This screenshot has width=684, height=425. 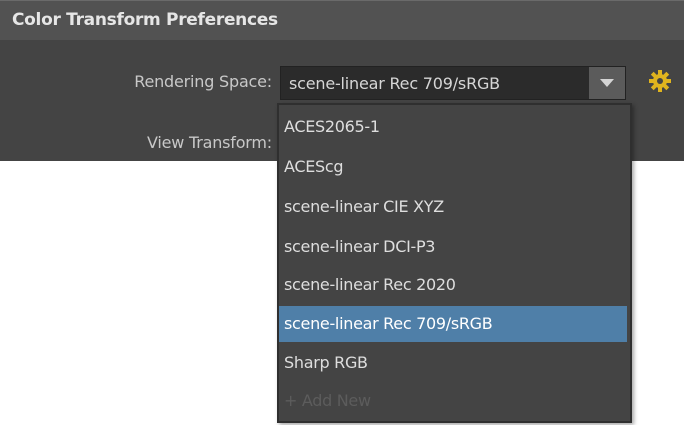 What do you see at coordinates (394, 83) in the screenshot?
I see `rendering-space-value: scene-linear Rec 709/sRGB` at bounding box center [394, 83].